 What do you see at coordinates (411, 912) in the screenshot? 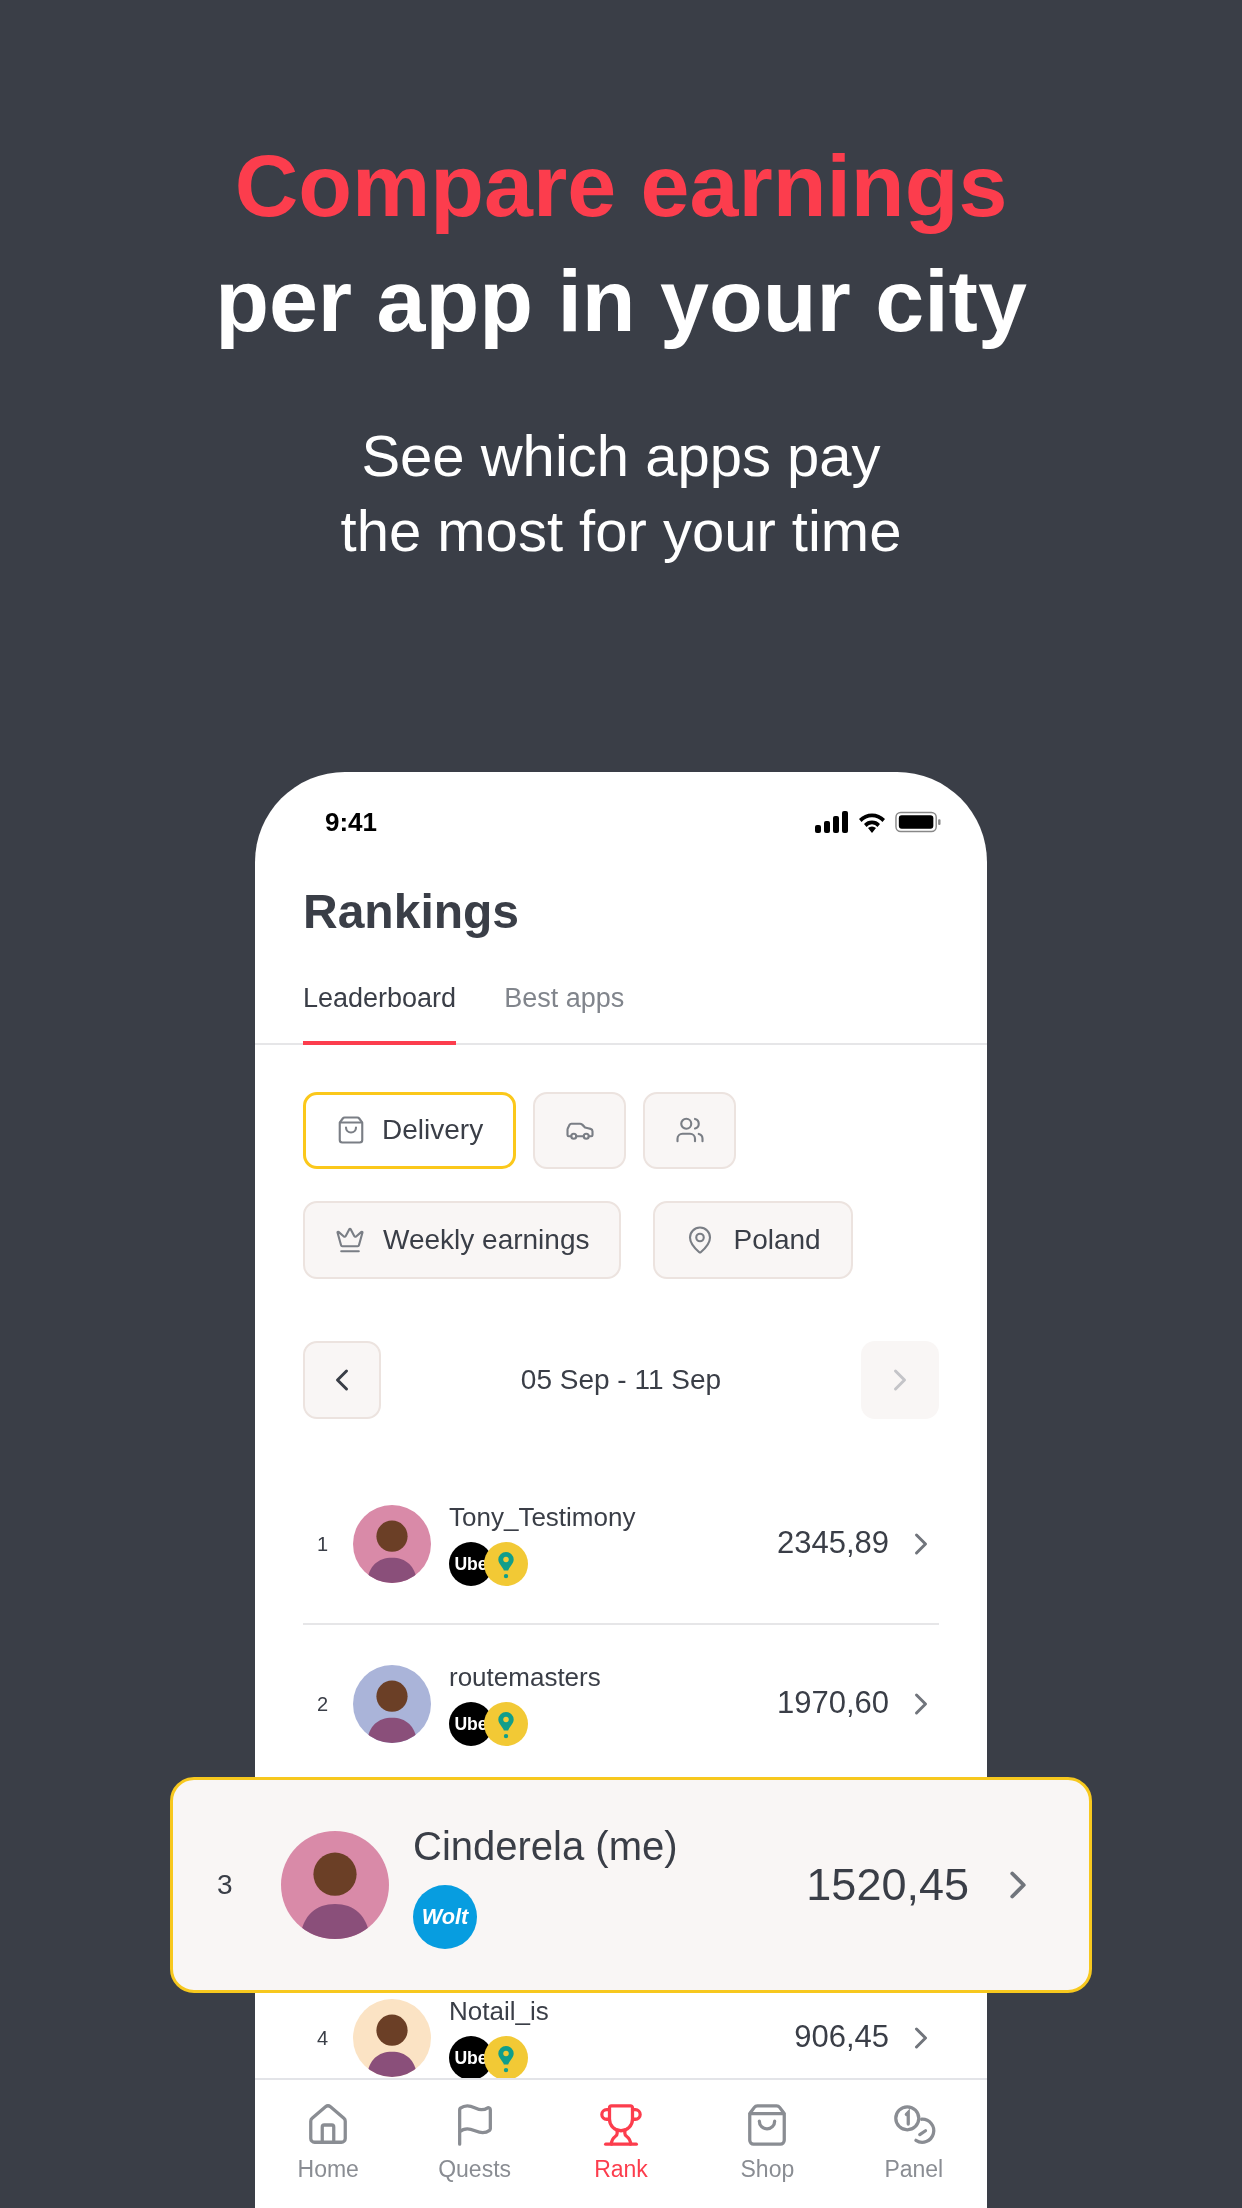
I see `screen-title: Rankings` at bounding box center [411, 912].